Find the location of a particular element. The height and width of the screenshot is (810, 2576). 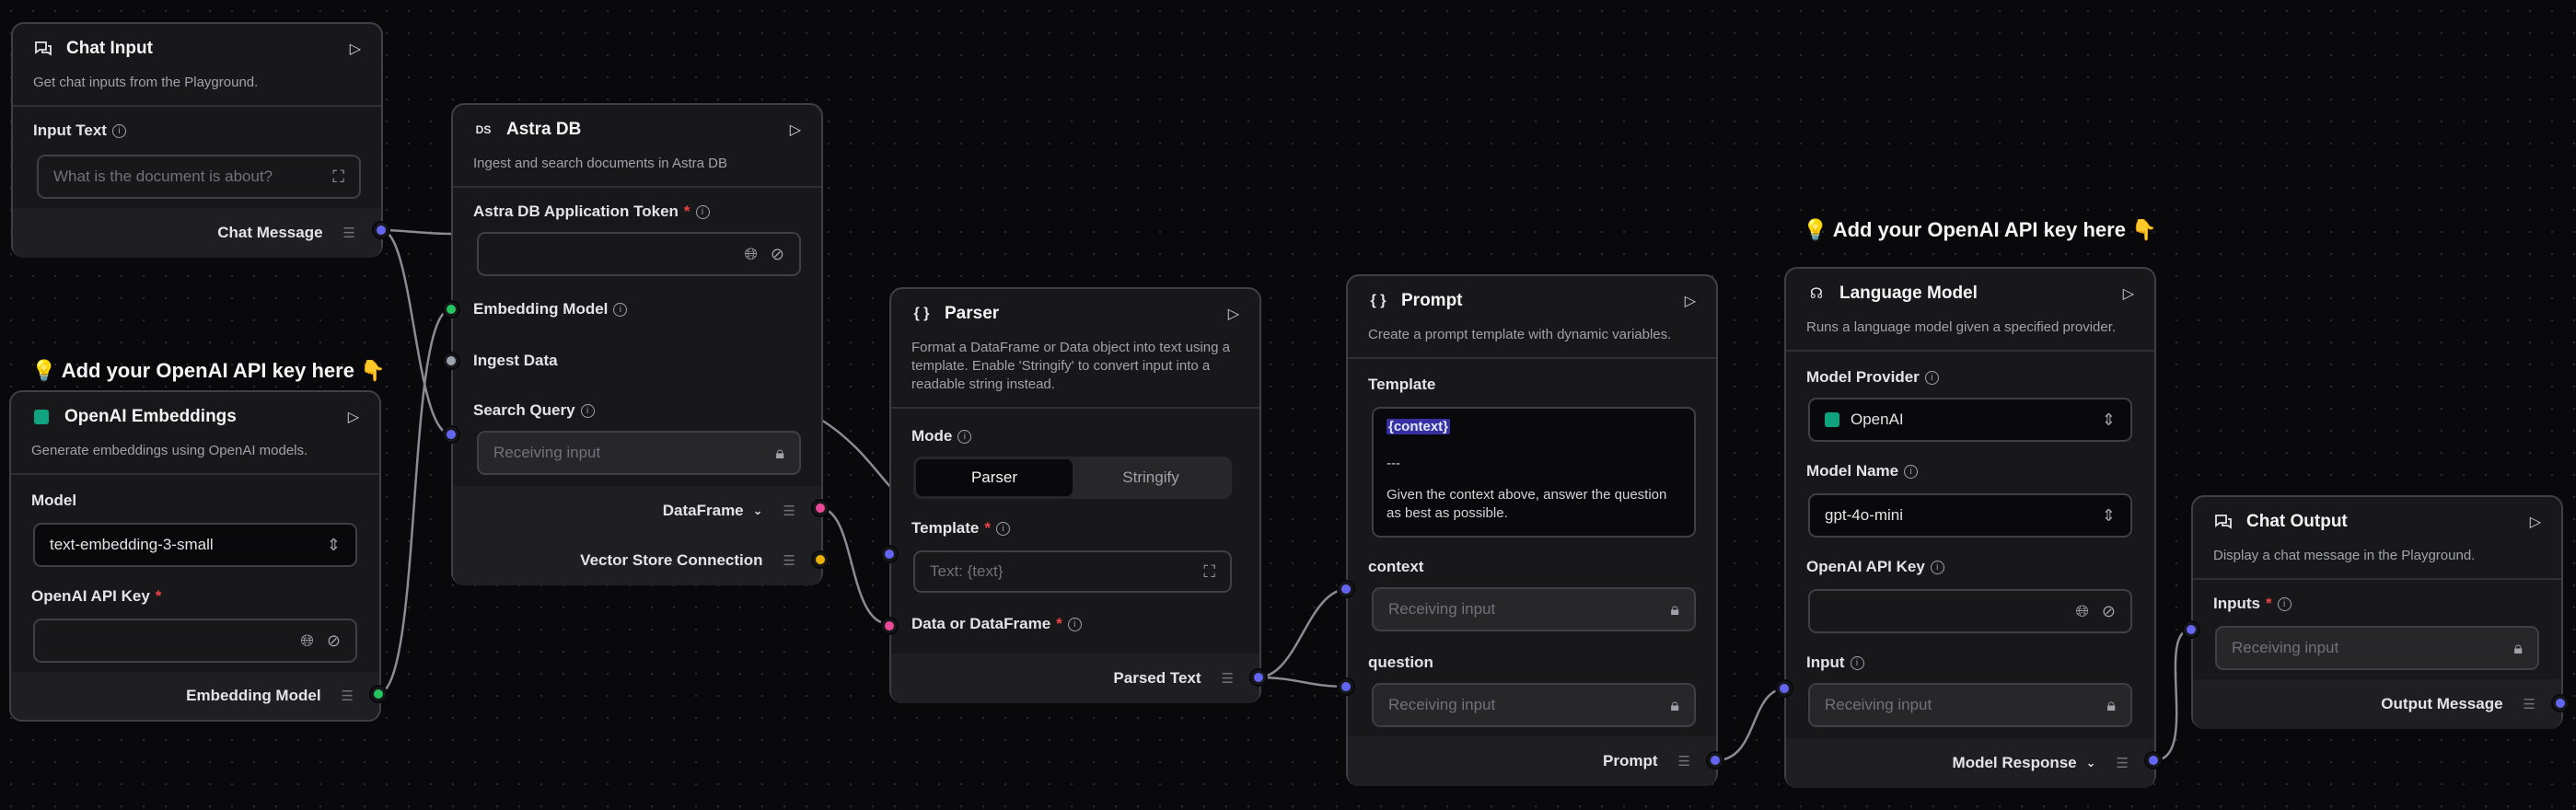

question-field: Receiving input 🔒︎ is located at coordinates (1534, 705).